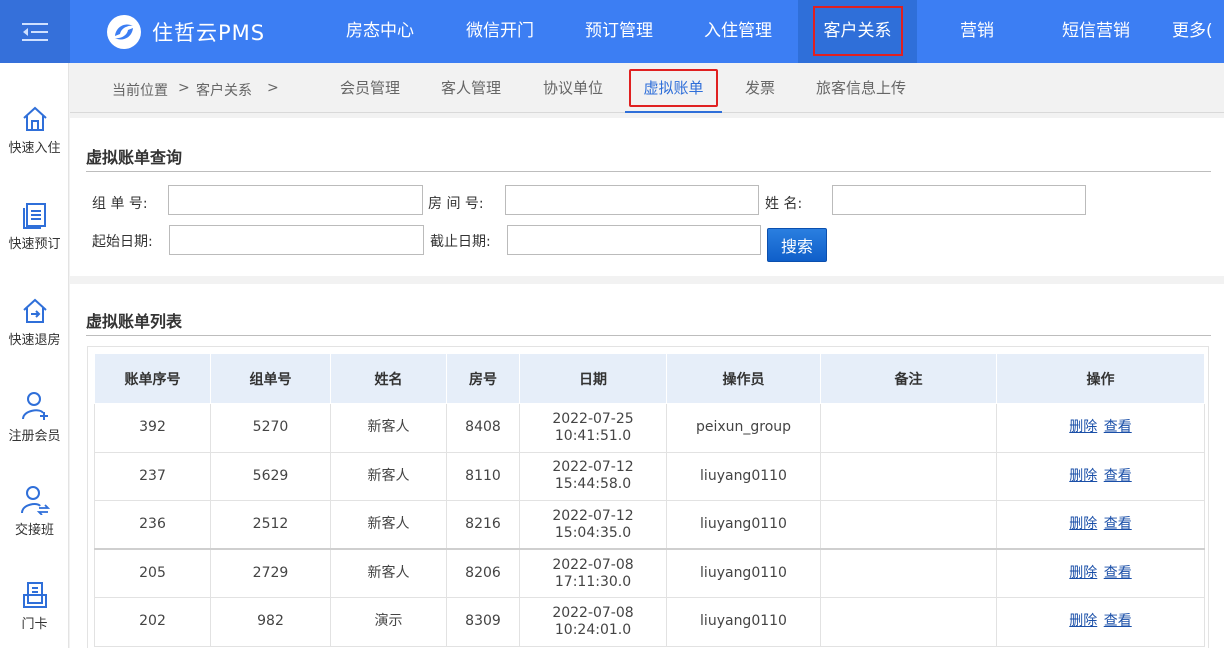 This screenshot has width=1224, height=648. I want to click on cell-bill-id: 205, so click(152, 573).